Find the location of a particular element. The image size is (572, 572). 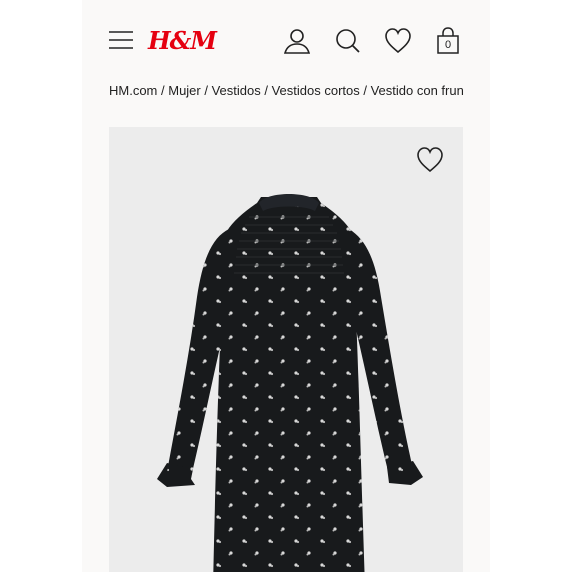

breadcrumb-item-vestidos-cortos: Vestidos cortos is located at coordinates (316, 90).